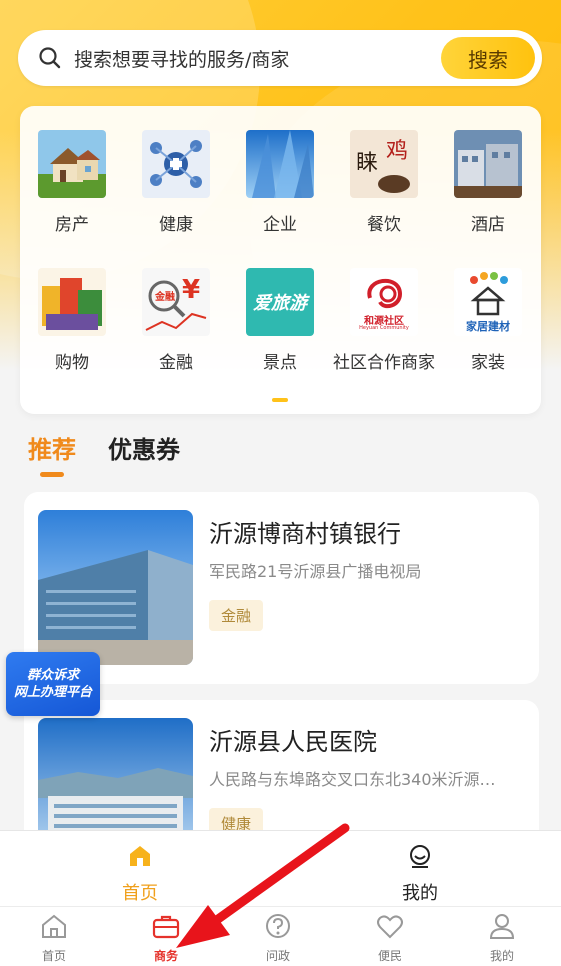 Image resolution: width=561 pixels, height=966 pixels. I want to click on house-icon, so click(72, 164).